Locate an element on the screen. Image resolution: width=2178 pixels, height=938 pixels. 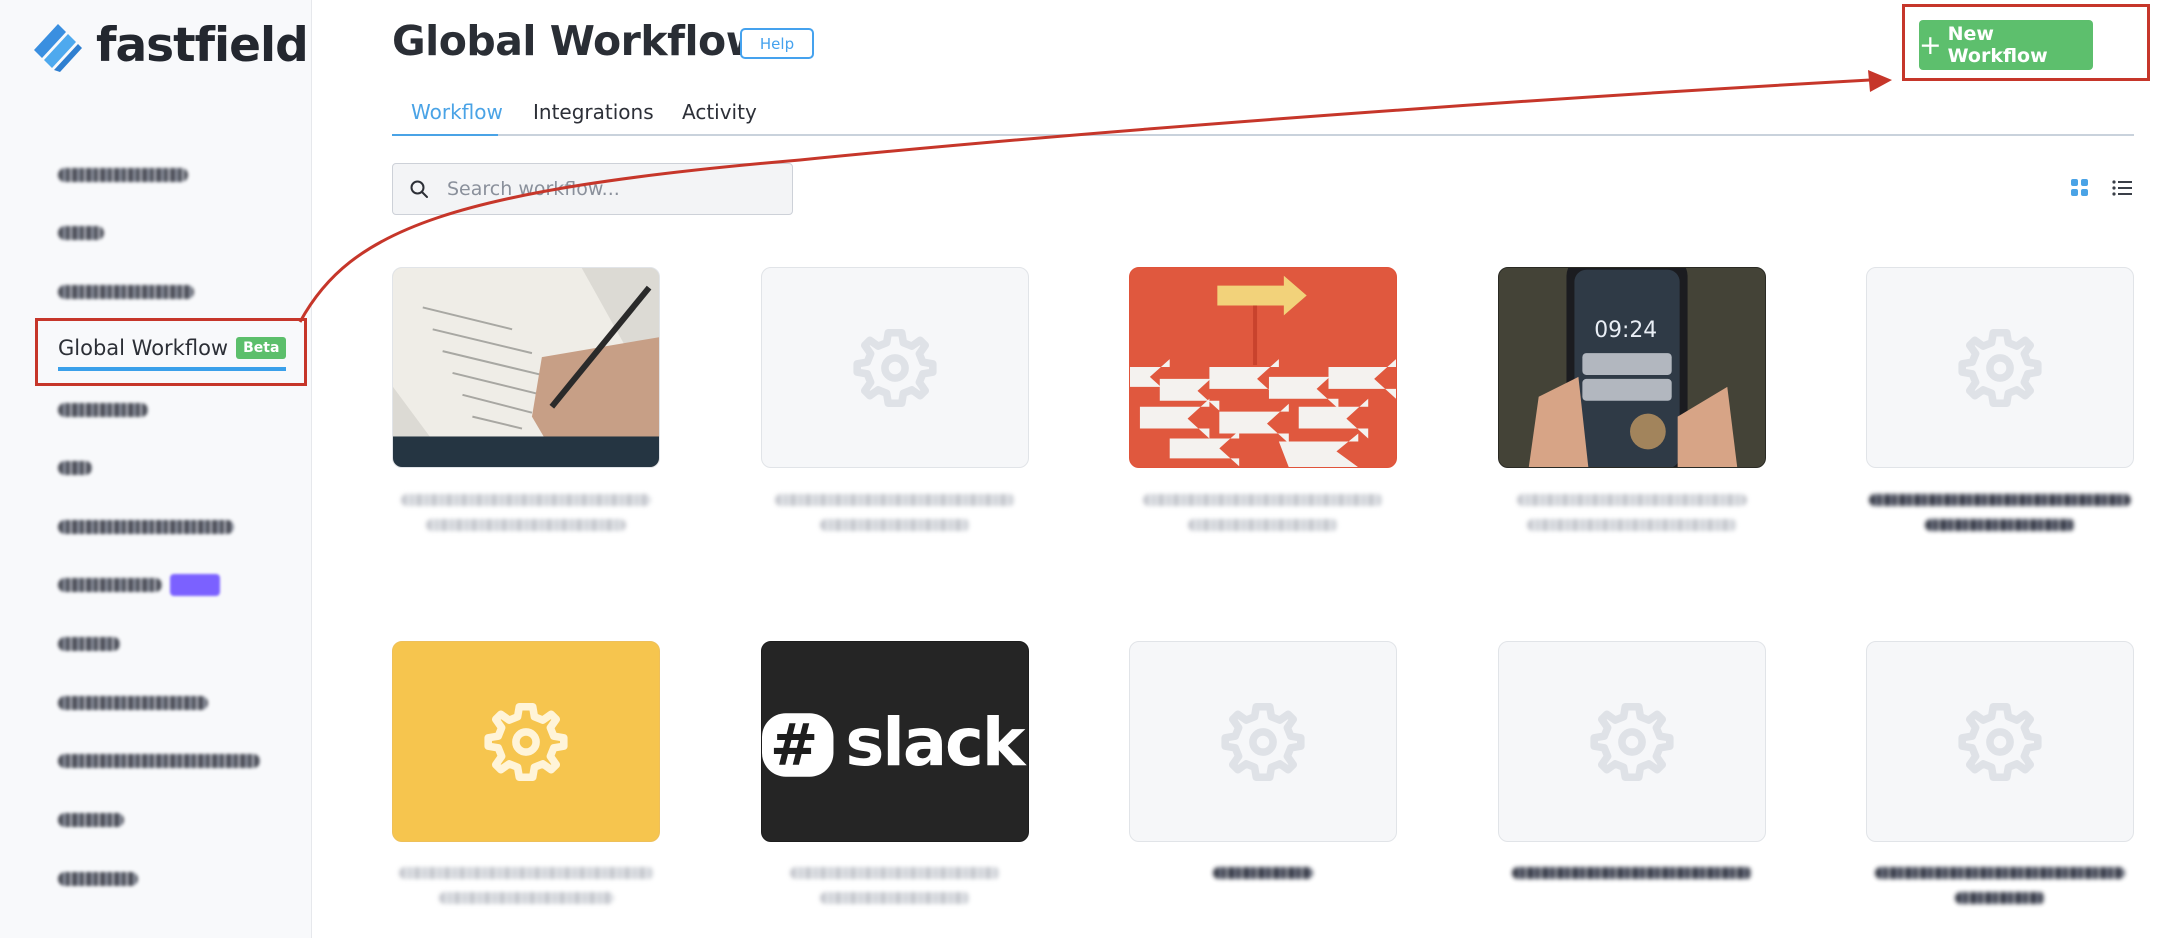
phone-photo: 09:24 is located at coordinates (1632, 367).